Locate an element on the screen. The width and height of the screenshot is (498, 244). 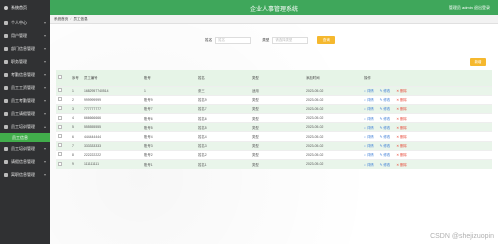
sidebar-home: 系统首页 is located at coordinates (25, 8).